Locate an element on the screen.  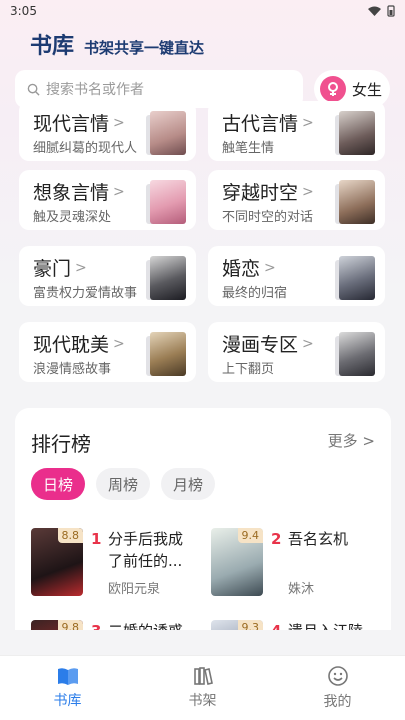
book-cover-image: 9.8 is located at coordinates (57, 625).